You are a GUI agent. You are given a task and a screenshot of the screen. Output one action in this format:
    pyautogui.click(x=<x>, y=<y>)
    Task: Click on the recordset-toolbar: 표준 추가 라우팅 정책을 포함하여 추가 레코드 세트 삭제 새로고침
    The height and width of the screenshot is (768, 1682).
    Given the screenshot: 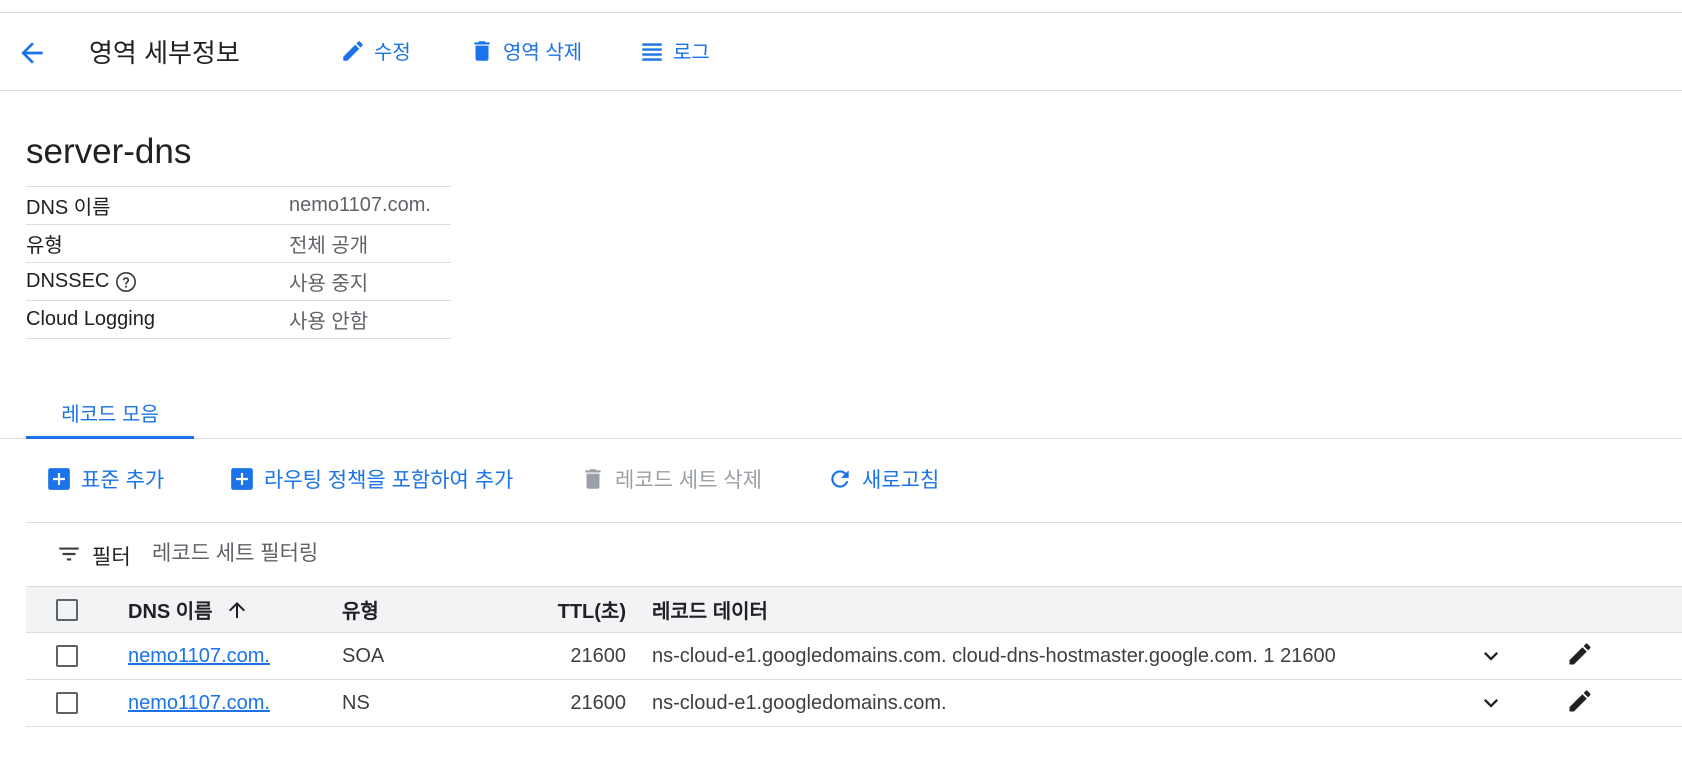 What is the action you would take?
    pyautogui.click(x=854, y=480)
    